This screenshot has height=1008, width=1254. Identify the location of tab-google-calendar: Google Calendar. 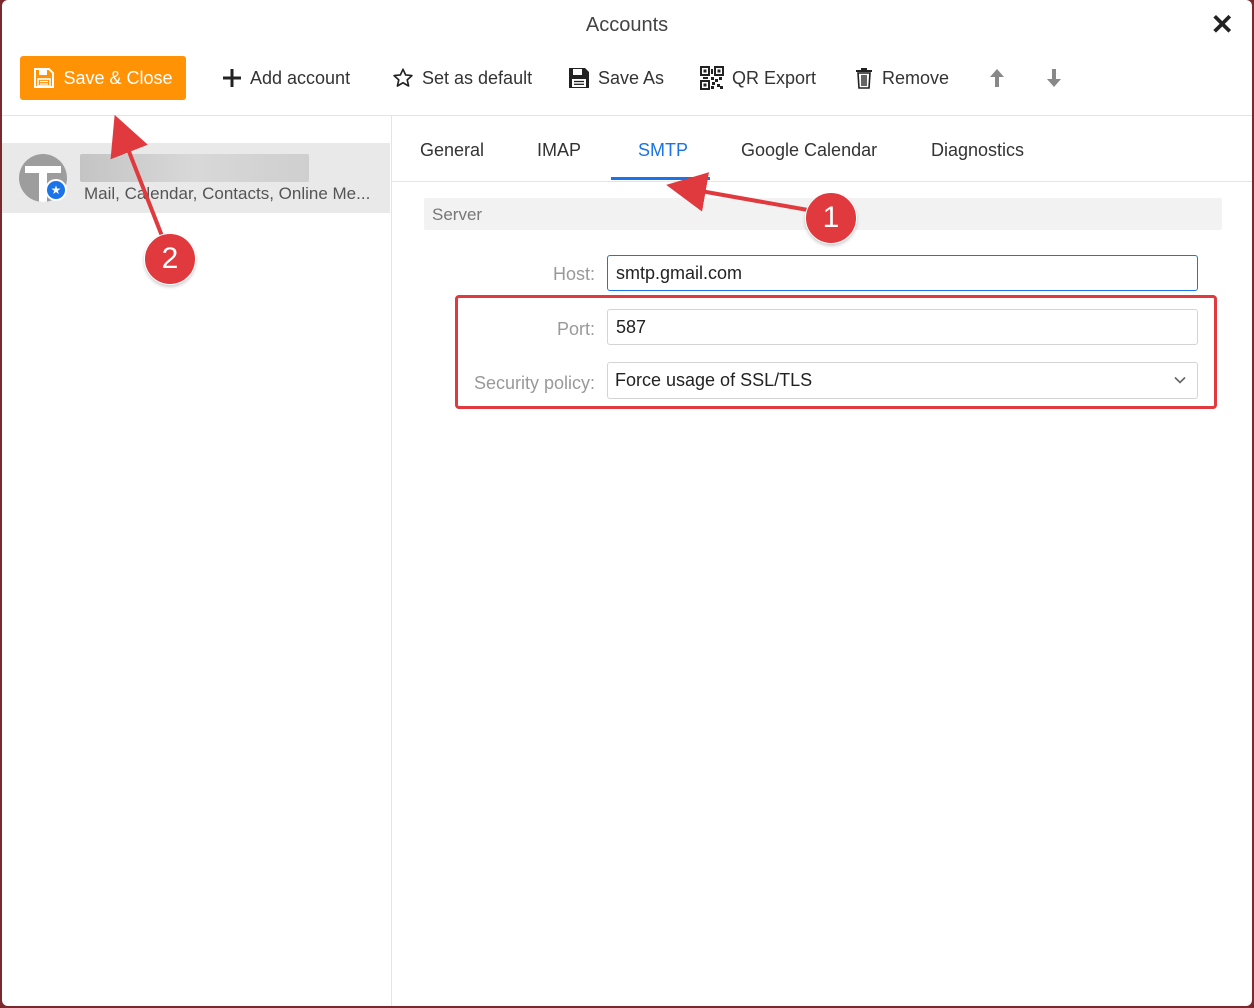
(809, 150).